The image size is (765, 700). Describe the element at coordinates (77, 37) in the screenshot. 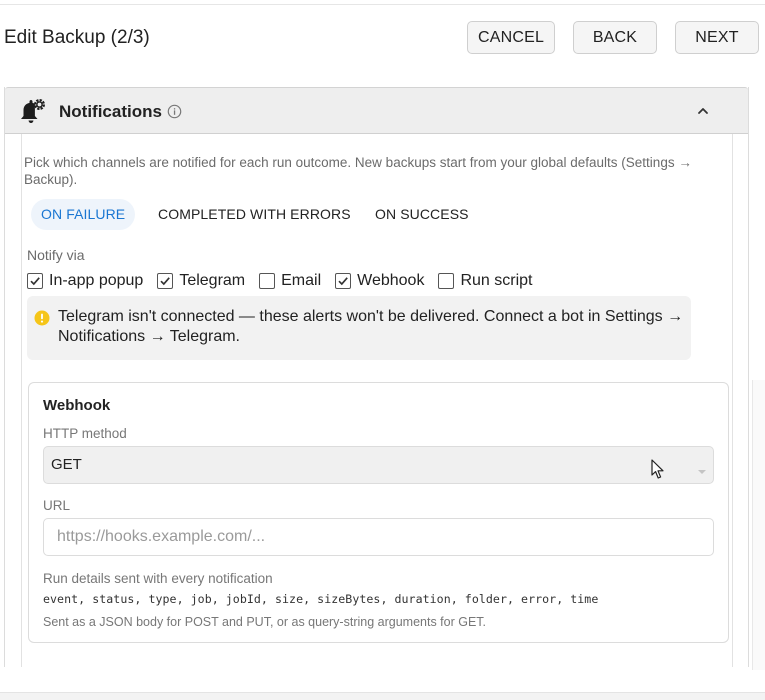

I see `page-title: Edit Backup (2/3)` at that location.